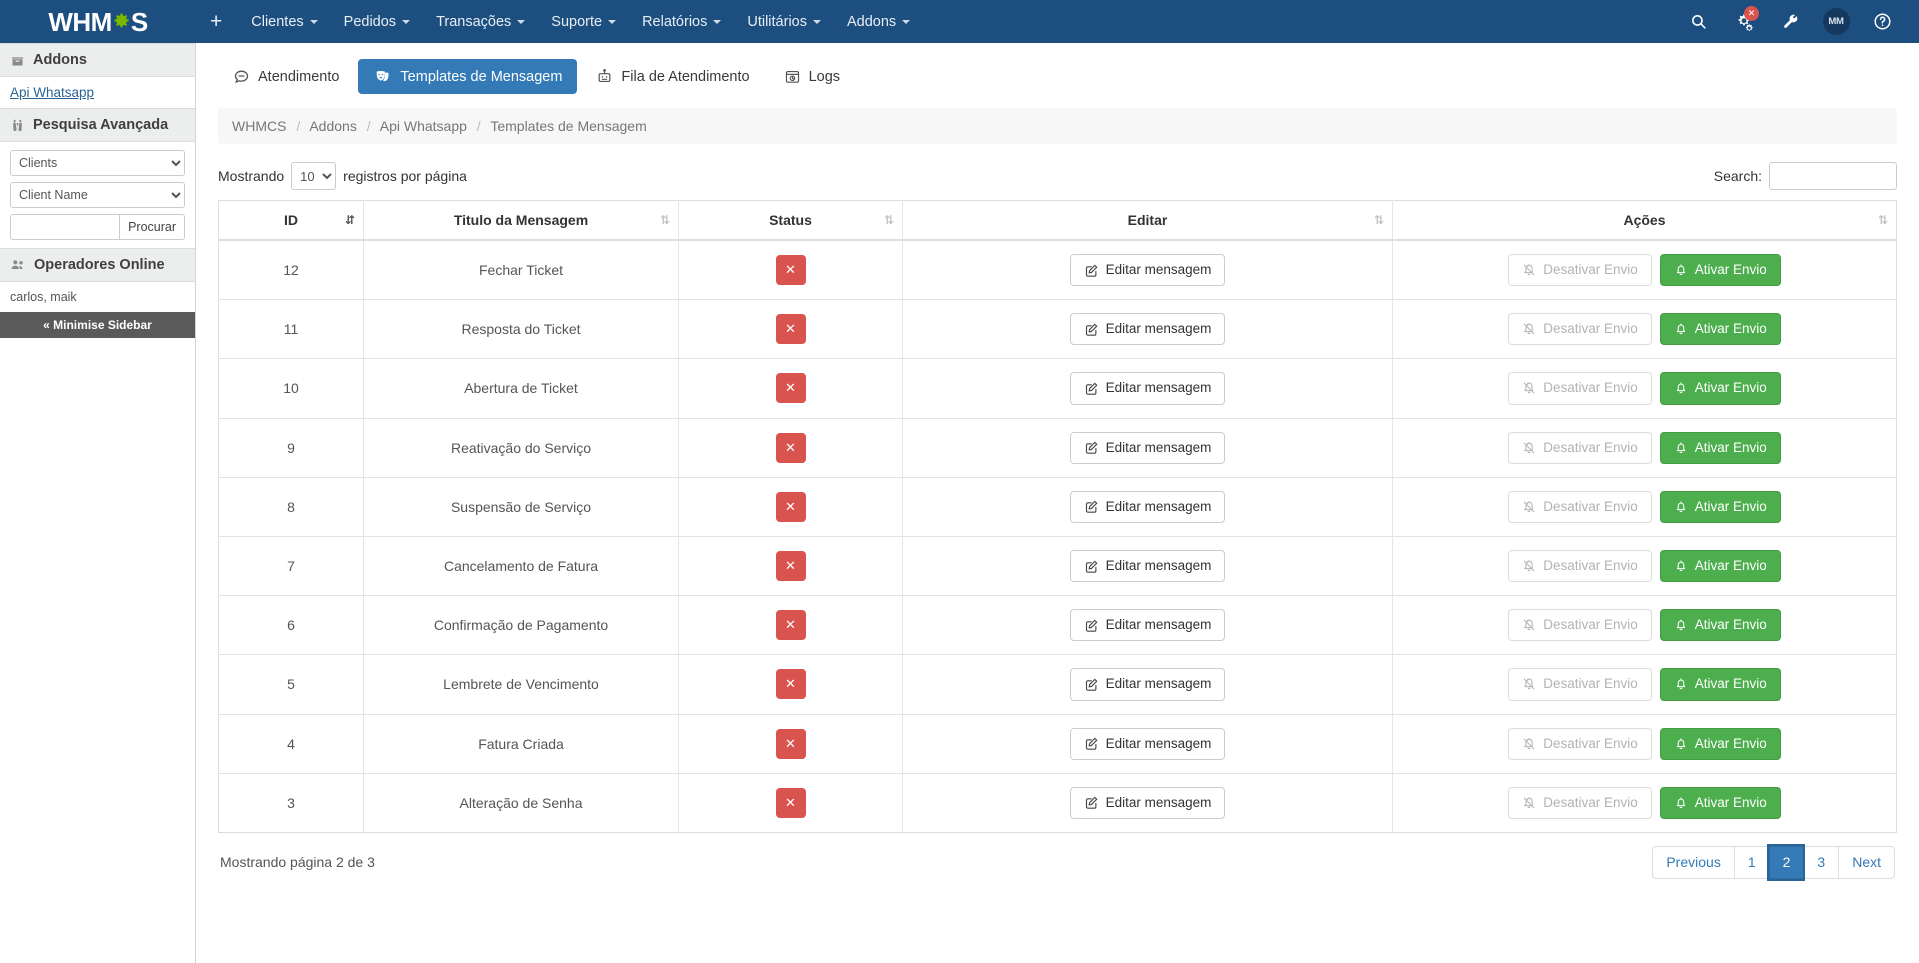  What do you see at coordinates (97, 325) in the screenshot?
I see `minimise-sidebar-button: « Minimise Sidebar` at bounding box center [97, 325].